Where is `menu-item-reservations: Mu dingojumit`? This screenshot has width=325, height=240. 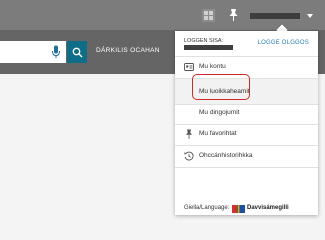 menu-item-reservations: Mu dingojumit is located at coordinates (246, 113).